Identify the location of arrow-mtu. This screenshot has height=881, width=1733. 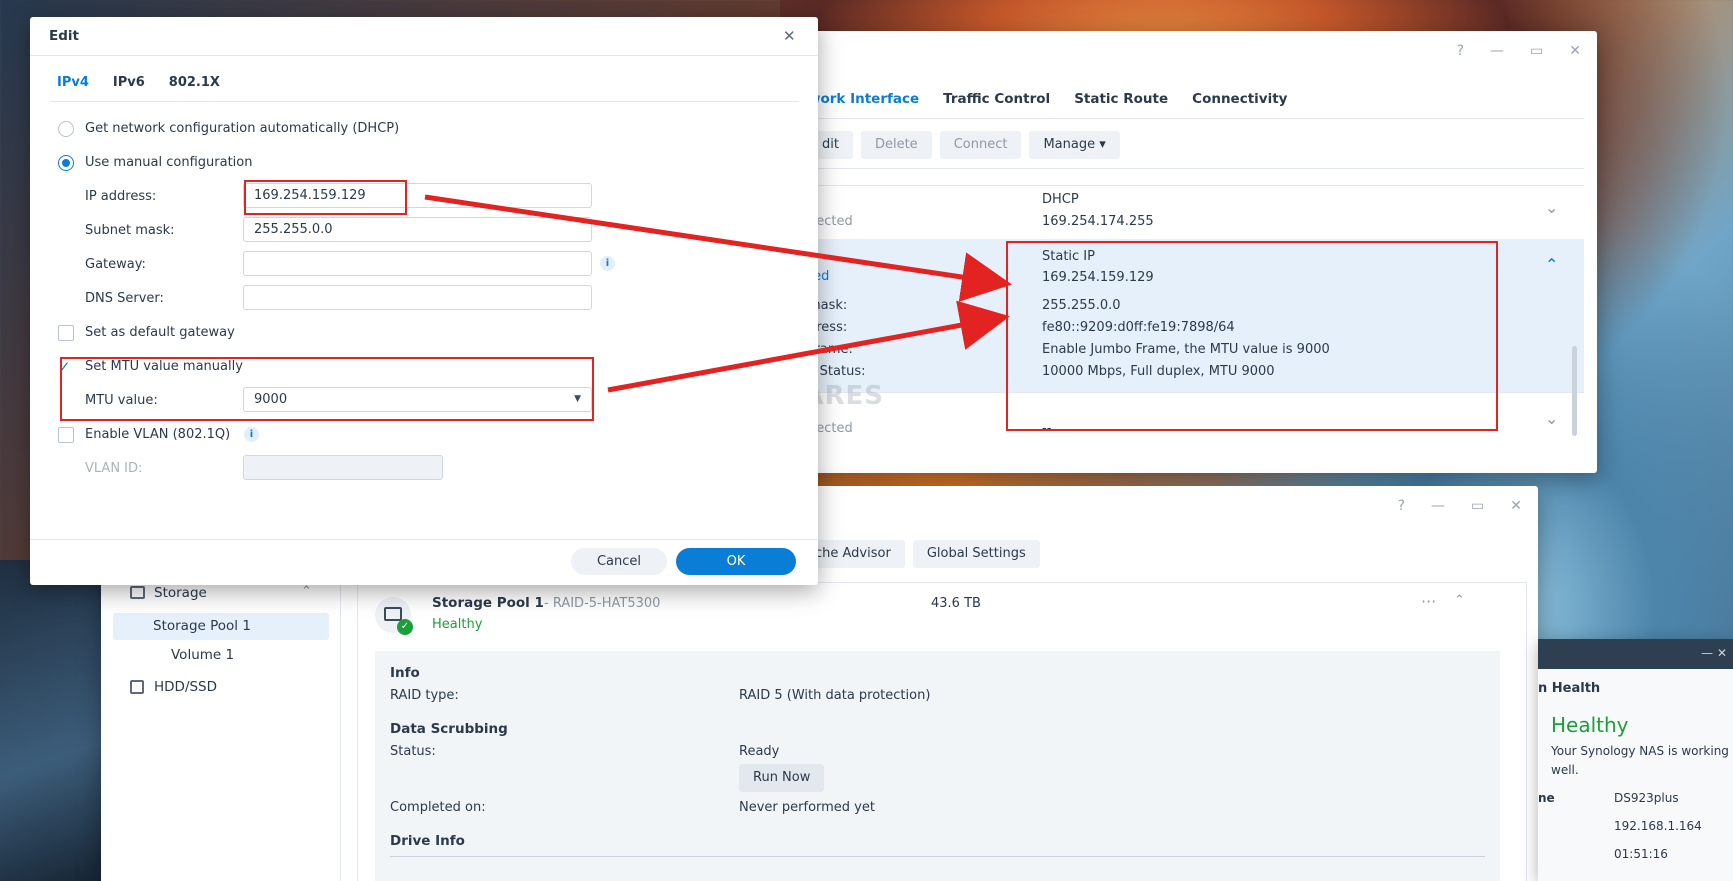
(808, 346).